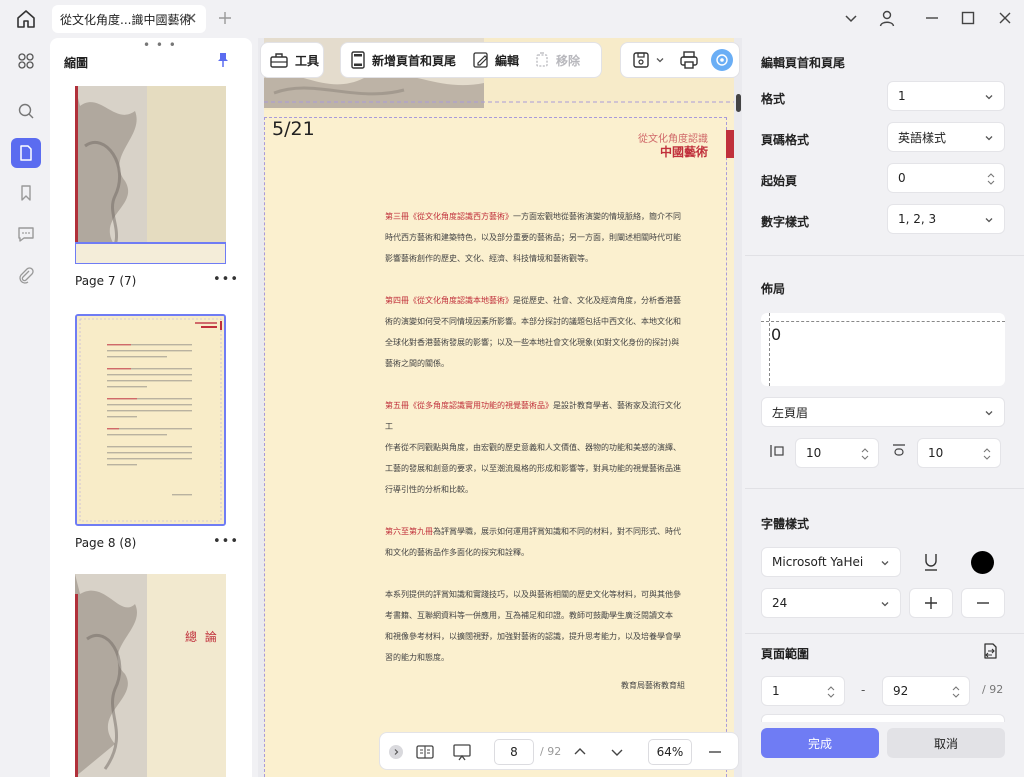  Describe the element at coordinates (533, 237) in the screenshot. I see `paragraph-line: 時代西方藝術和建築特色，以及部分重要的藝術品；另一方面，則闡述相關時代可能` at that location.